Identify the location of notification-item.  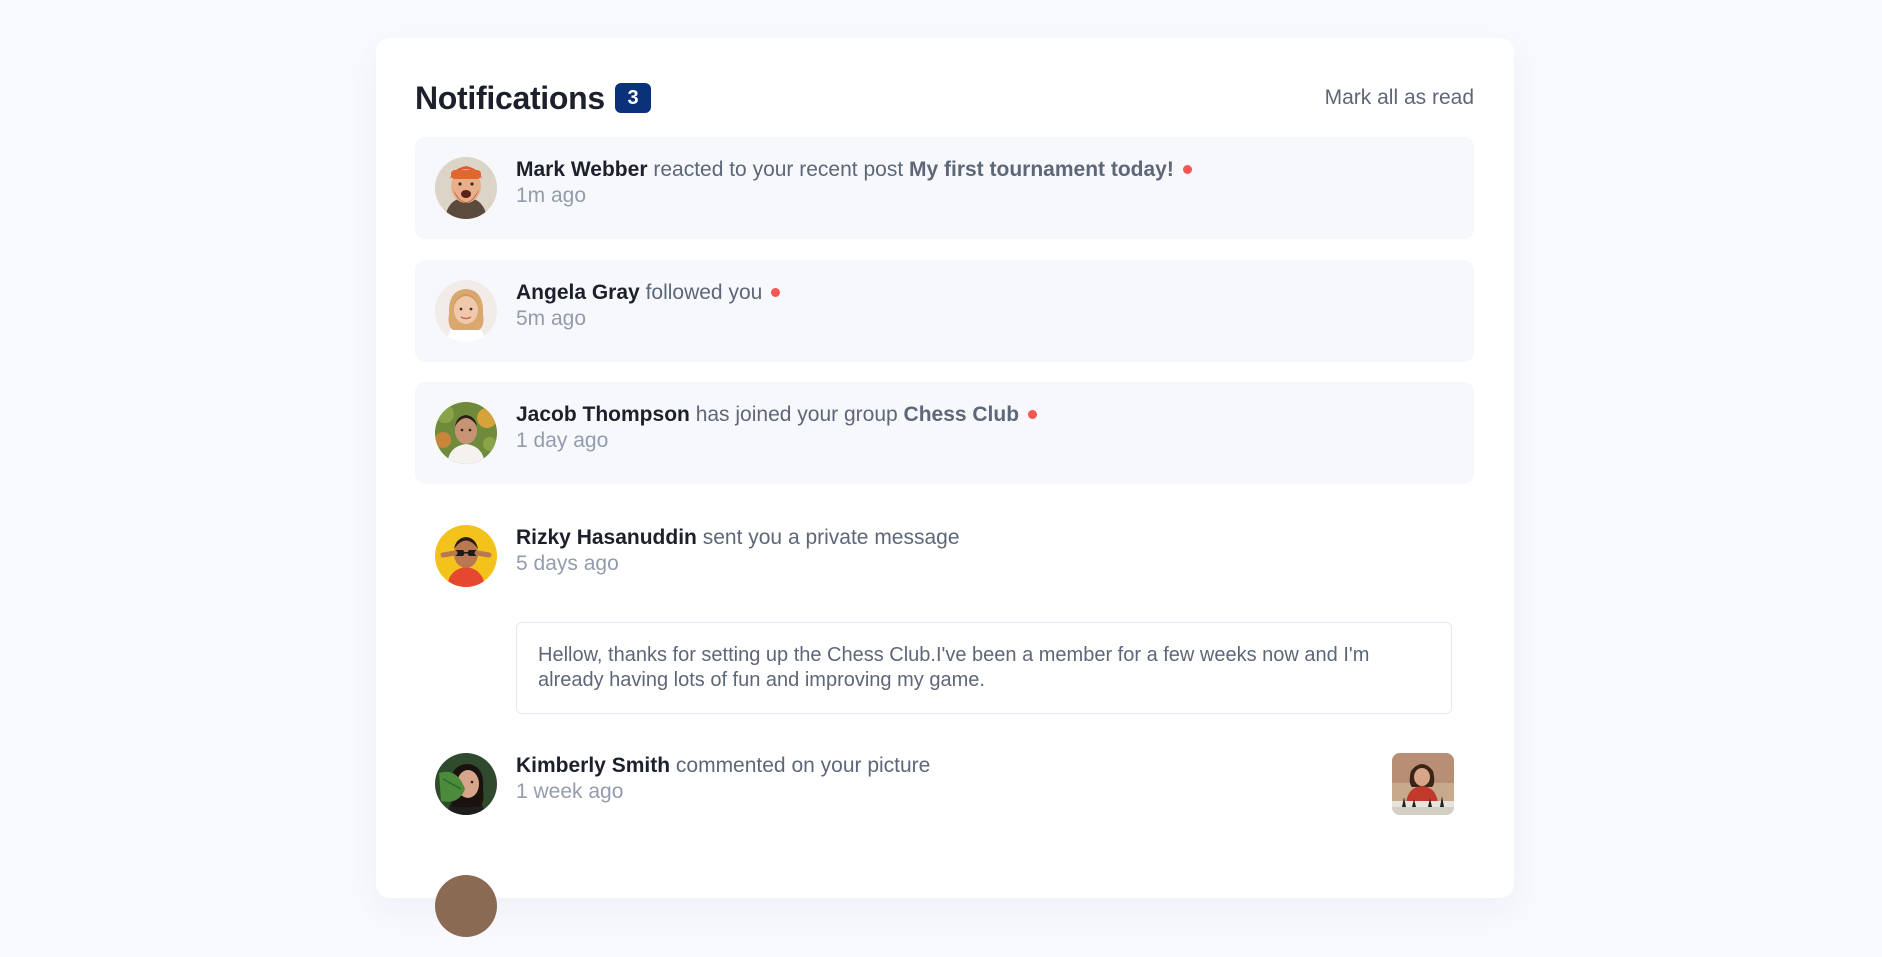
(944, 906).